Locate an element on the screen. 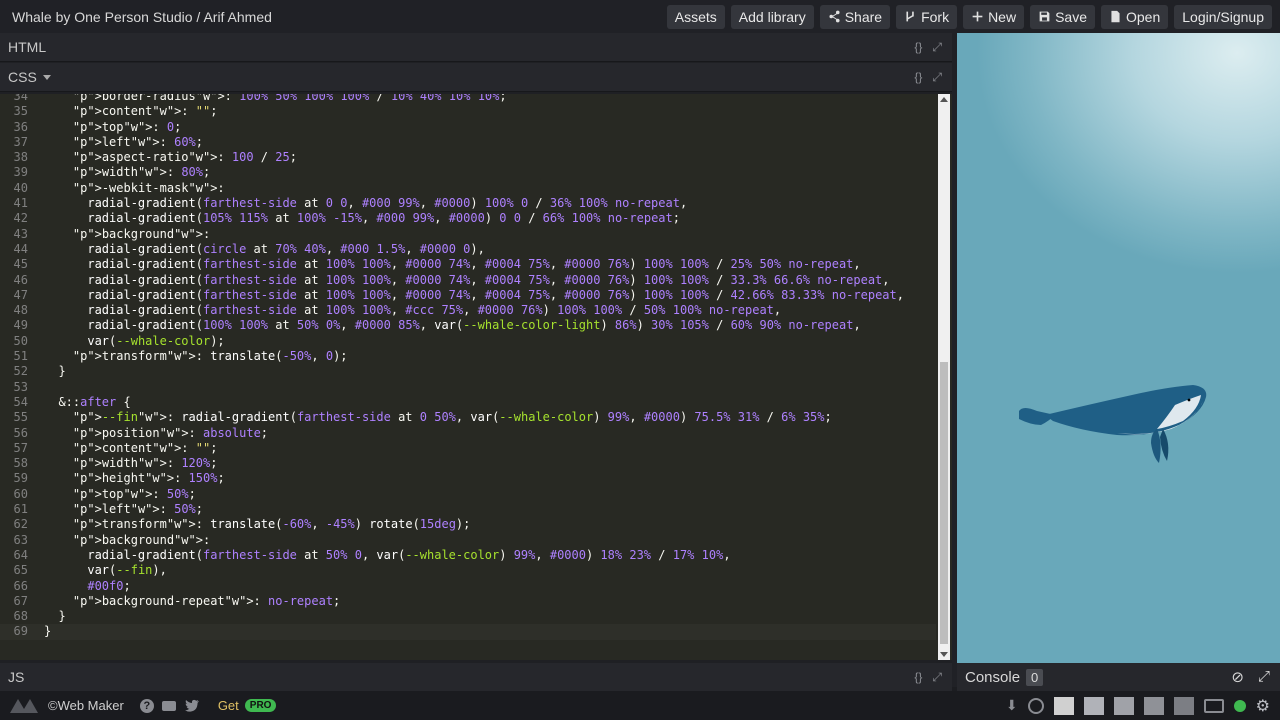 The width and height of the screenshot is (1280, 720). code-text: "p">transform"w">: translate(-50%, 0); is located at coordinates (210, 356).